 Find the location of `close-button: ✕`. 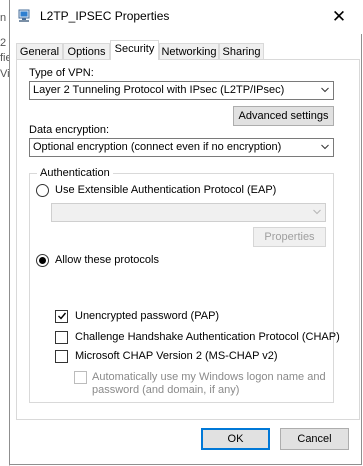

close-button: ✕ is located at coordinates (339, 17).